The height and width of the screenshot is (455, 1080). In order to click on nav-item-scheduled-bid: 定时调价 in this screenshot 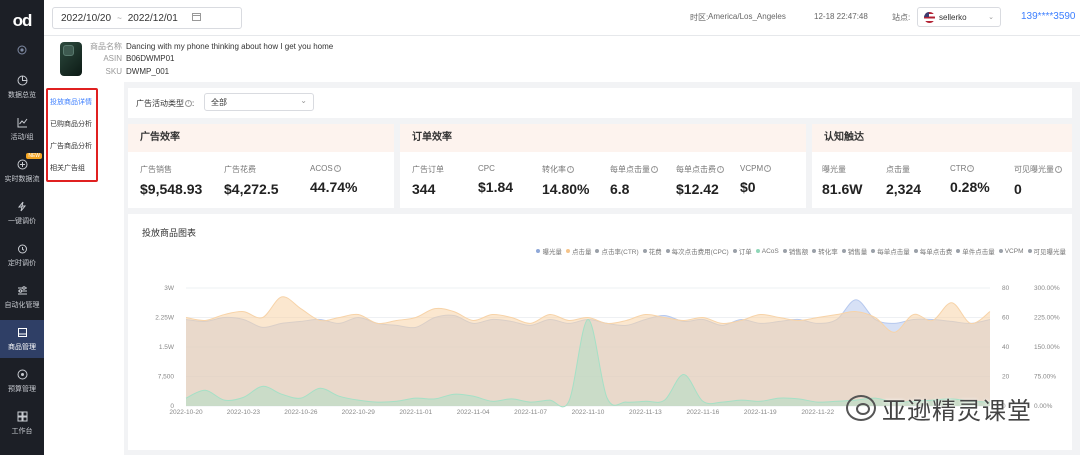, I will do `click(22, 255)`.